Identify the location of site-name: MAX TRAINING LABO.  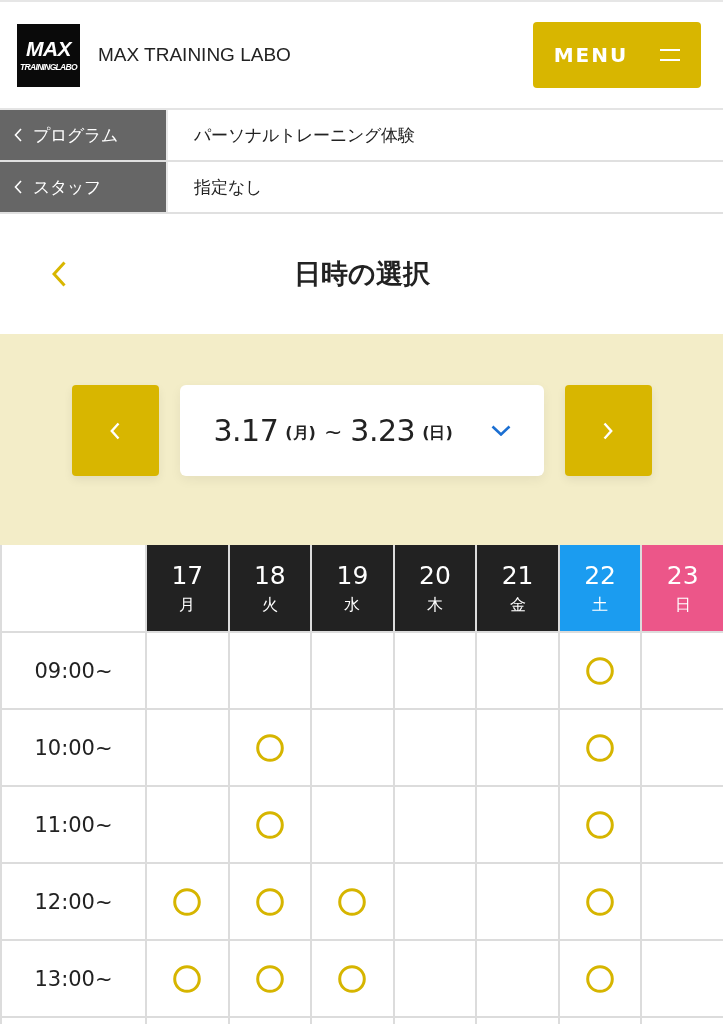
(195, 55).